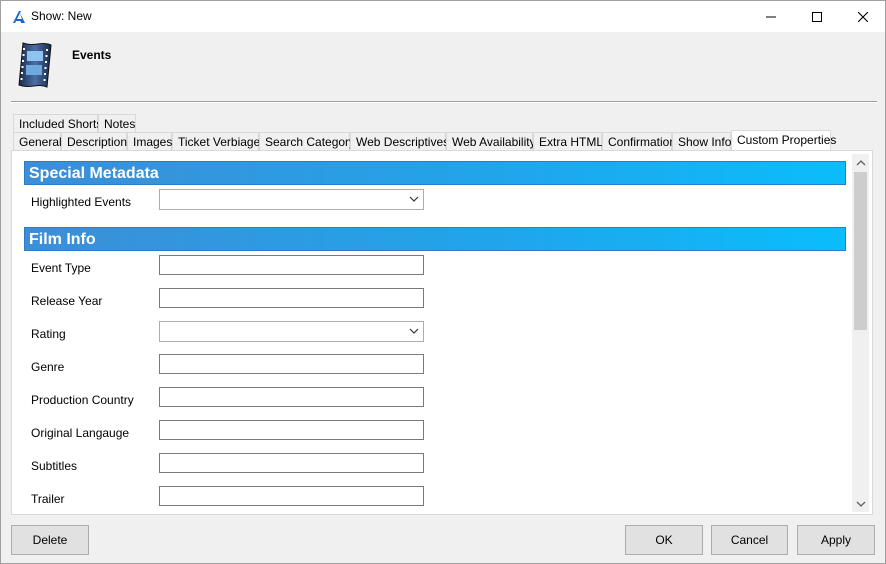 The height and width of the screenshot is (564, 886). I want to click on dialog-header: Events, so click(443, 67).